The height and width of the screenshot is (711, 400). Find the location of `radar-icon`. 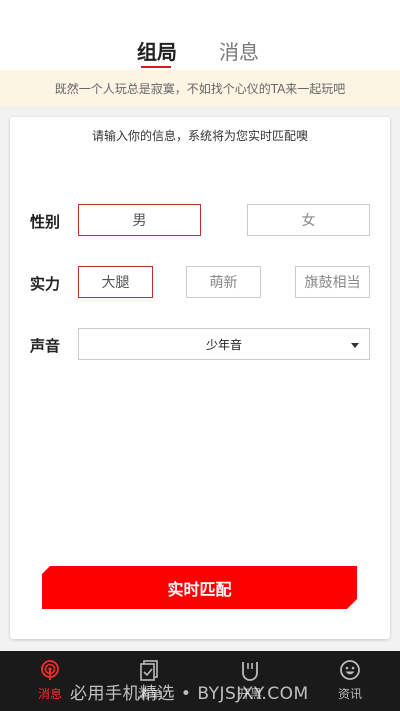

radar-icon is located at coordinates (50, 670).